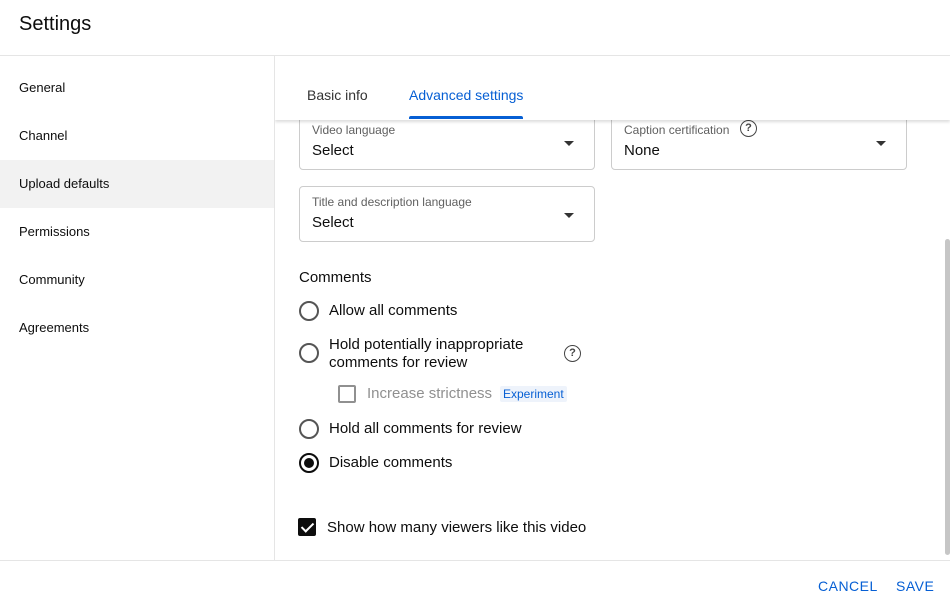 The height and width of the screenshot is (606, 950). What do you see at coordinates (430, 393) in the screenshot?
I see `checkbox-label: Increase strictness` at bounding box center [430, 393].